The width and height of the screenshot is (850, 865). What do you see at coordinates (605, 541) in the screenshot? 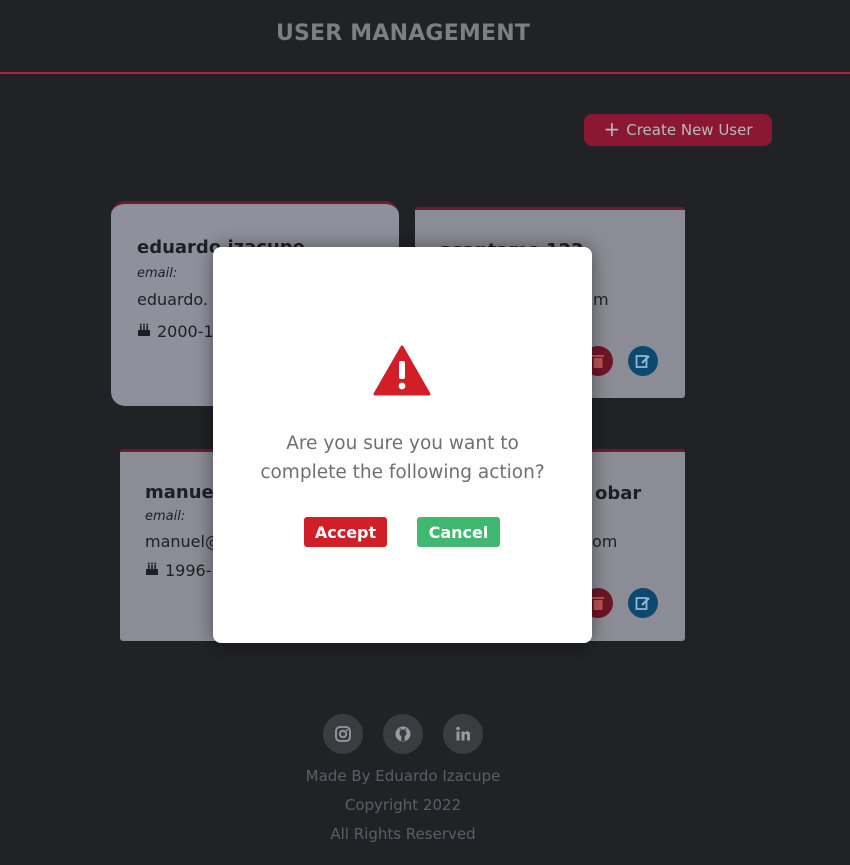
I see `user-email: om` at bounding box center [605, 541].